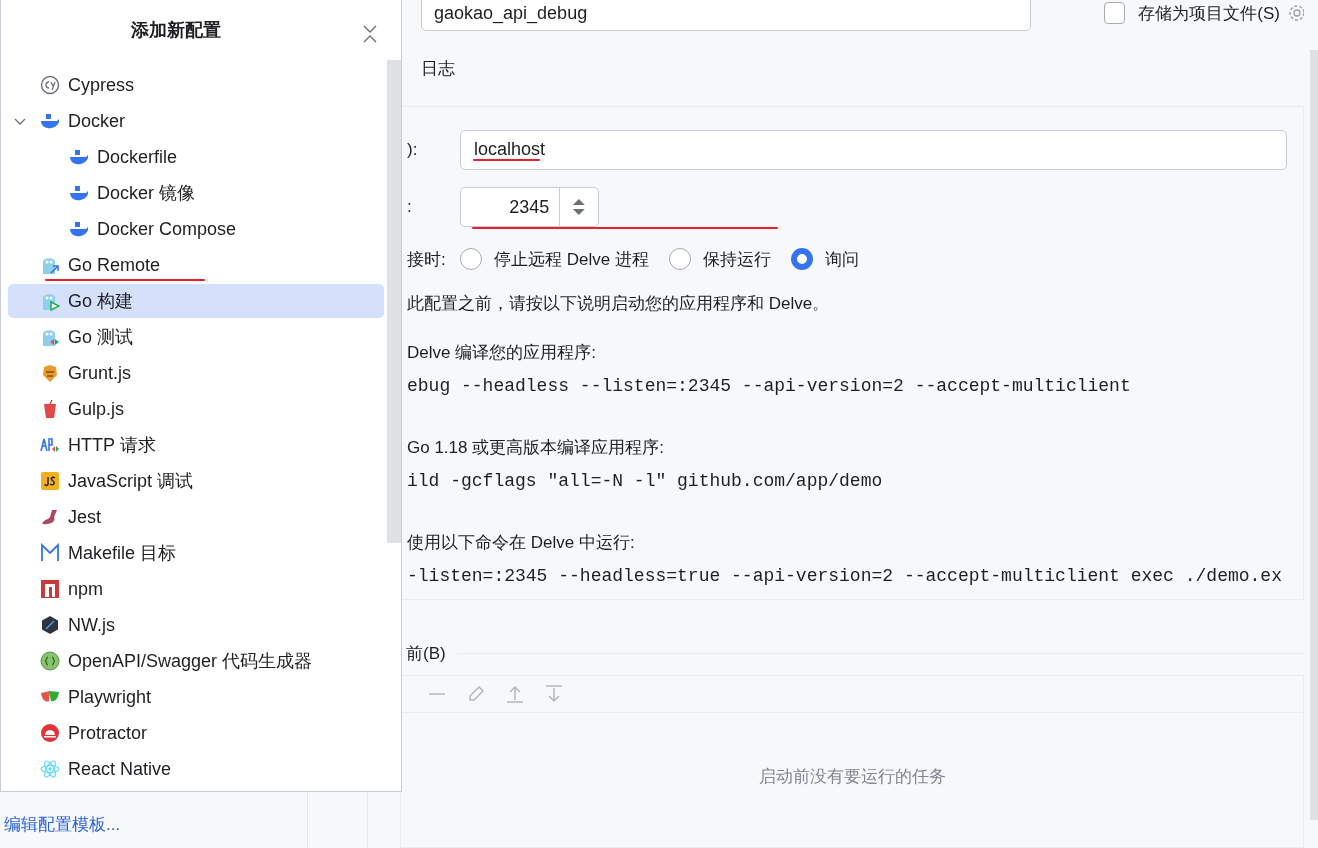 The height and width of the screenshot is (848, 1318). What do you see at coordinates (176, 30) in the screenshot?
I see `popup-title: 添加新配置` at bounding box center [176, 30].